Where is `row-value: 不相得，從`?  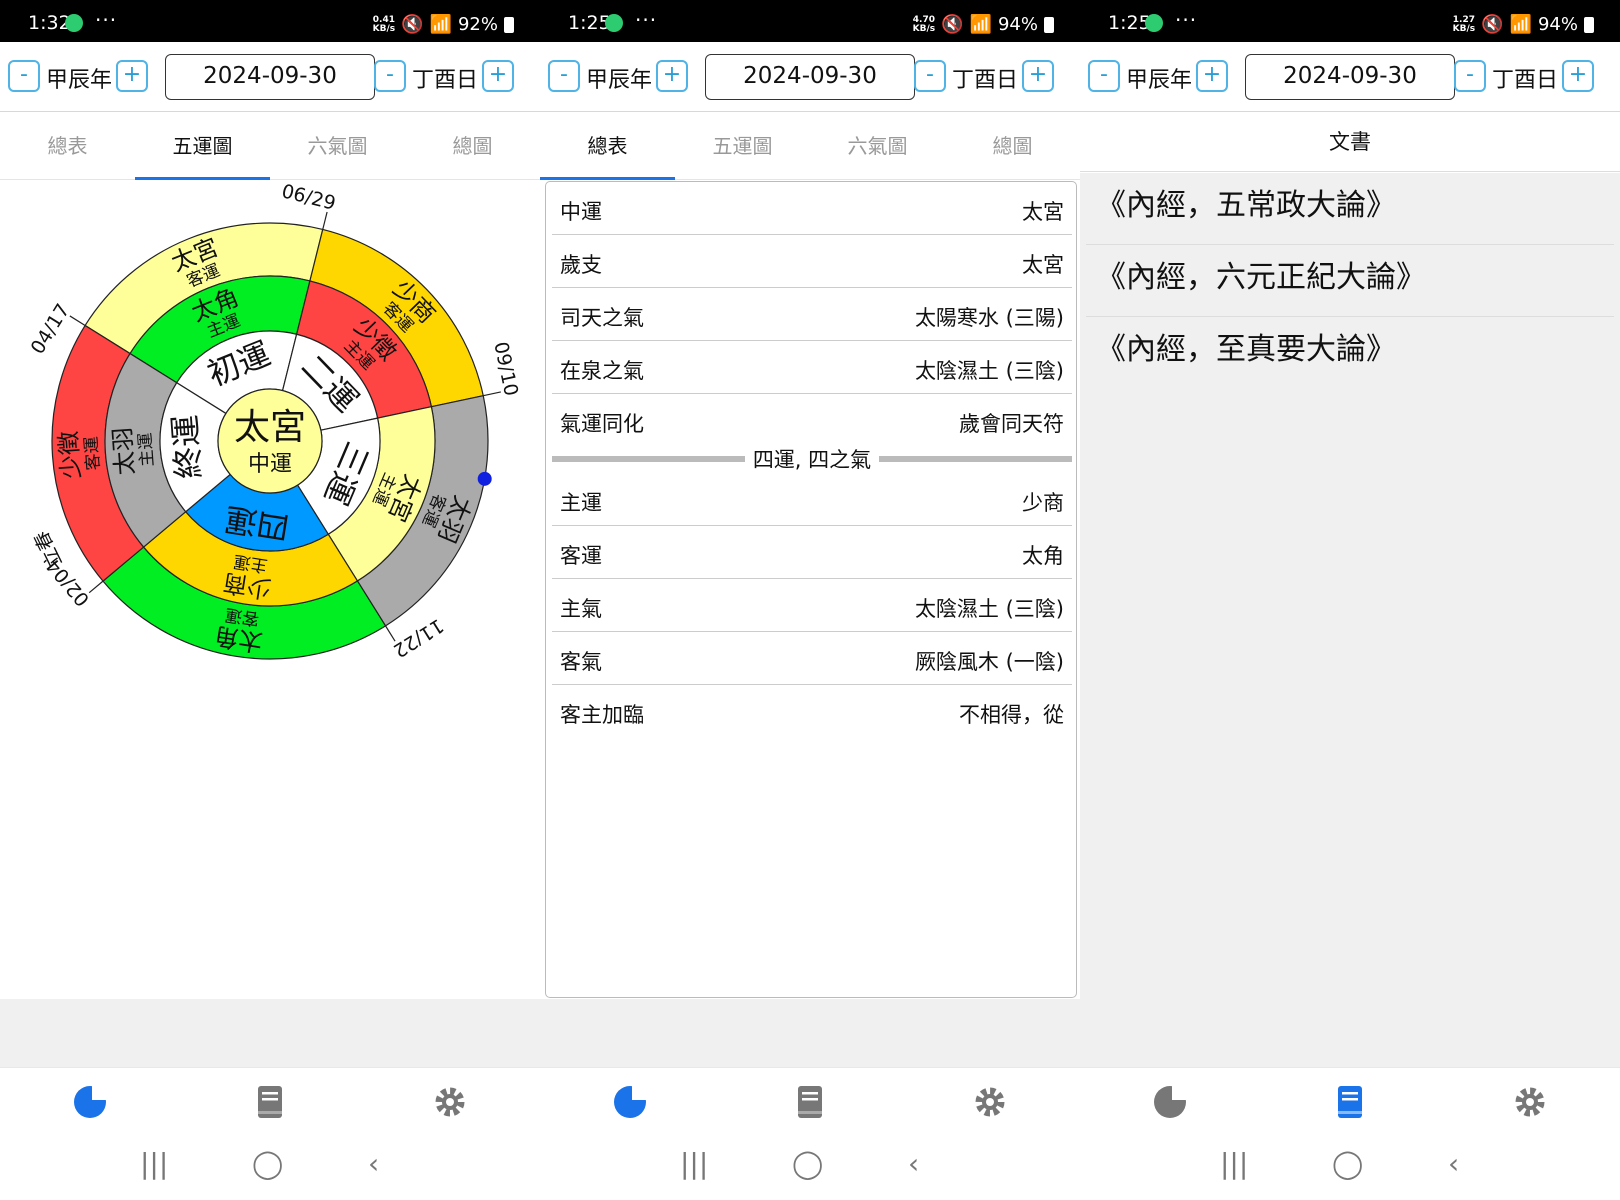
row-value: 不相得，從 is located at coordinates (1011, 715).